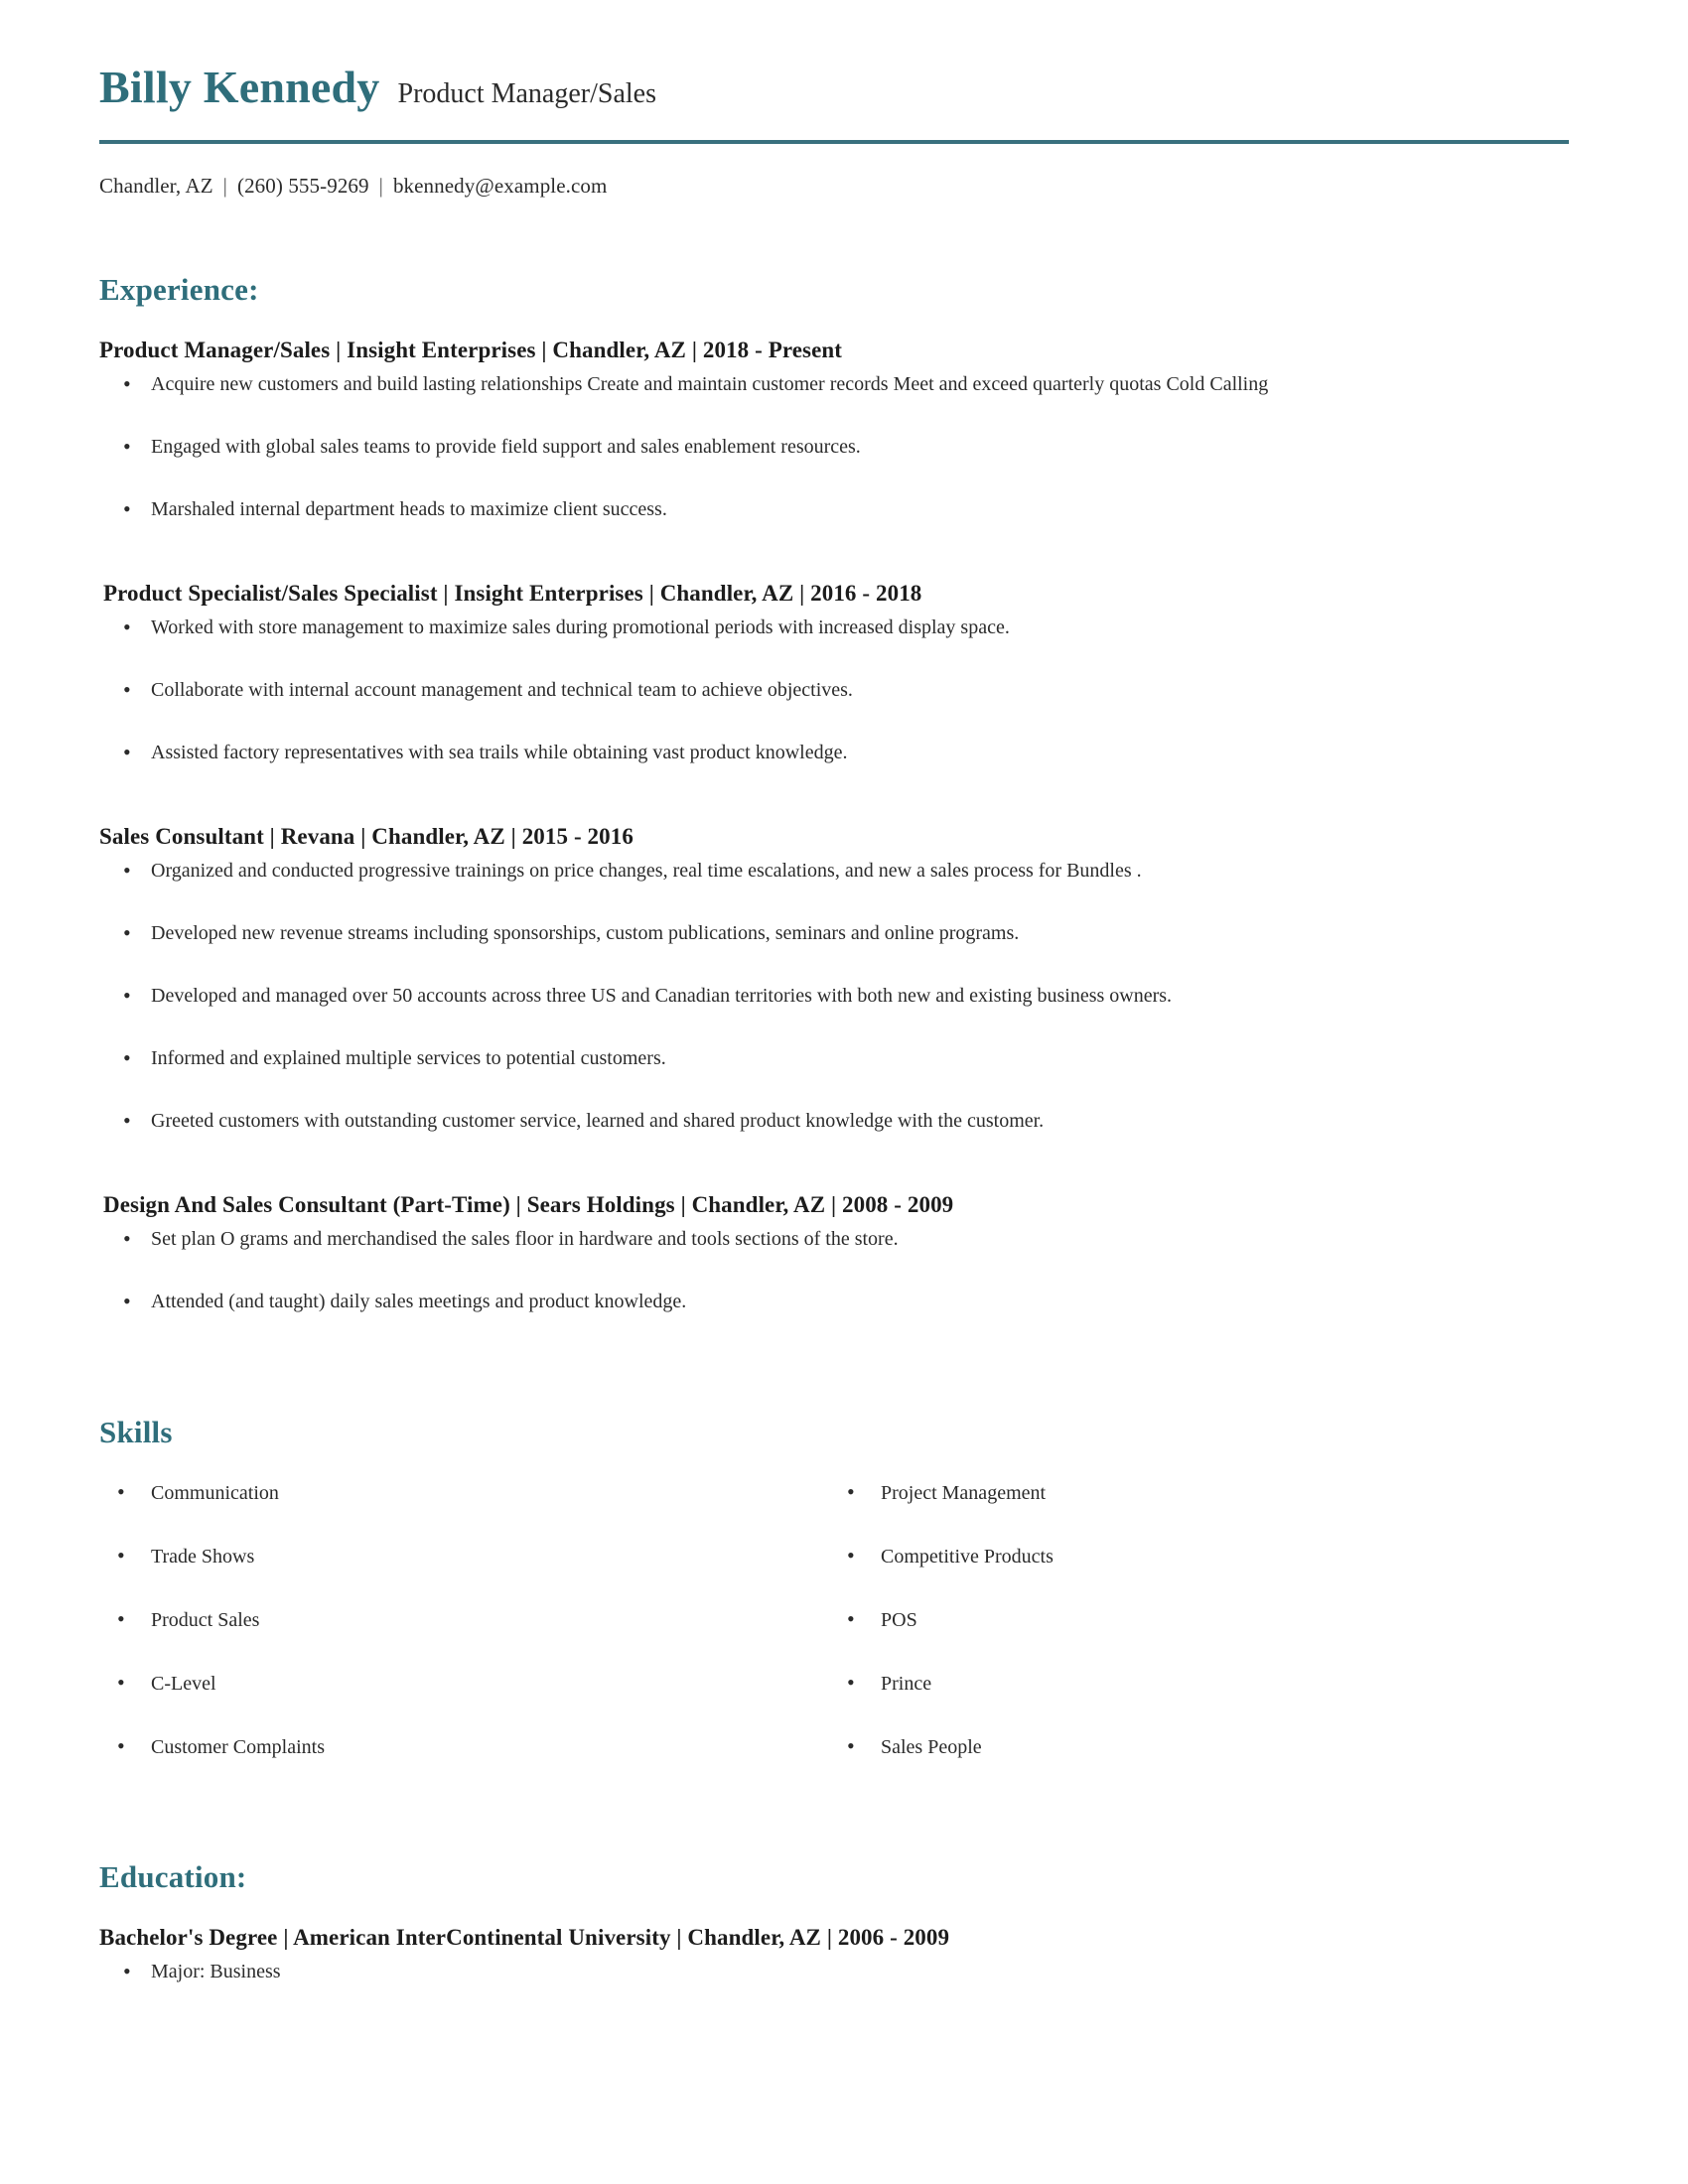 The width and height of the screenshot is (1688, 2184). Describe the element at coordinates (857, 88) in the screenshot. I see `resume-header: Billy Kennedy Product Manager/Sales` at that location.